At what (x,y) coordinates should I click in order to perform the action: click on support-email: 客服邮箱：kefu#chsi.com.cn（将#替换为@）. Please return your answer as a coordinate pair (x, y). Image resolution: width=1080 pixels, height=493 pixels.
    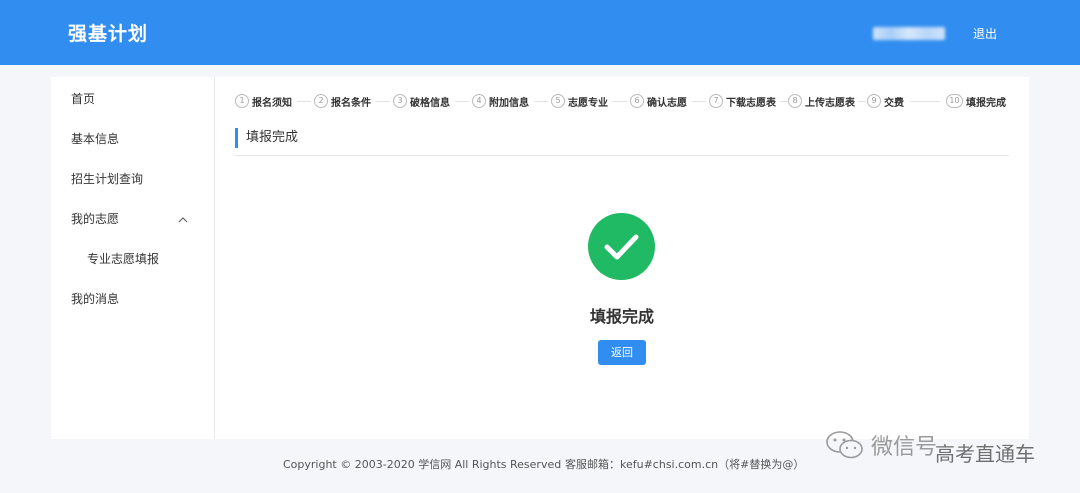
    Looking at the image, I should click on (685, 464).